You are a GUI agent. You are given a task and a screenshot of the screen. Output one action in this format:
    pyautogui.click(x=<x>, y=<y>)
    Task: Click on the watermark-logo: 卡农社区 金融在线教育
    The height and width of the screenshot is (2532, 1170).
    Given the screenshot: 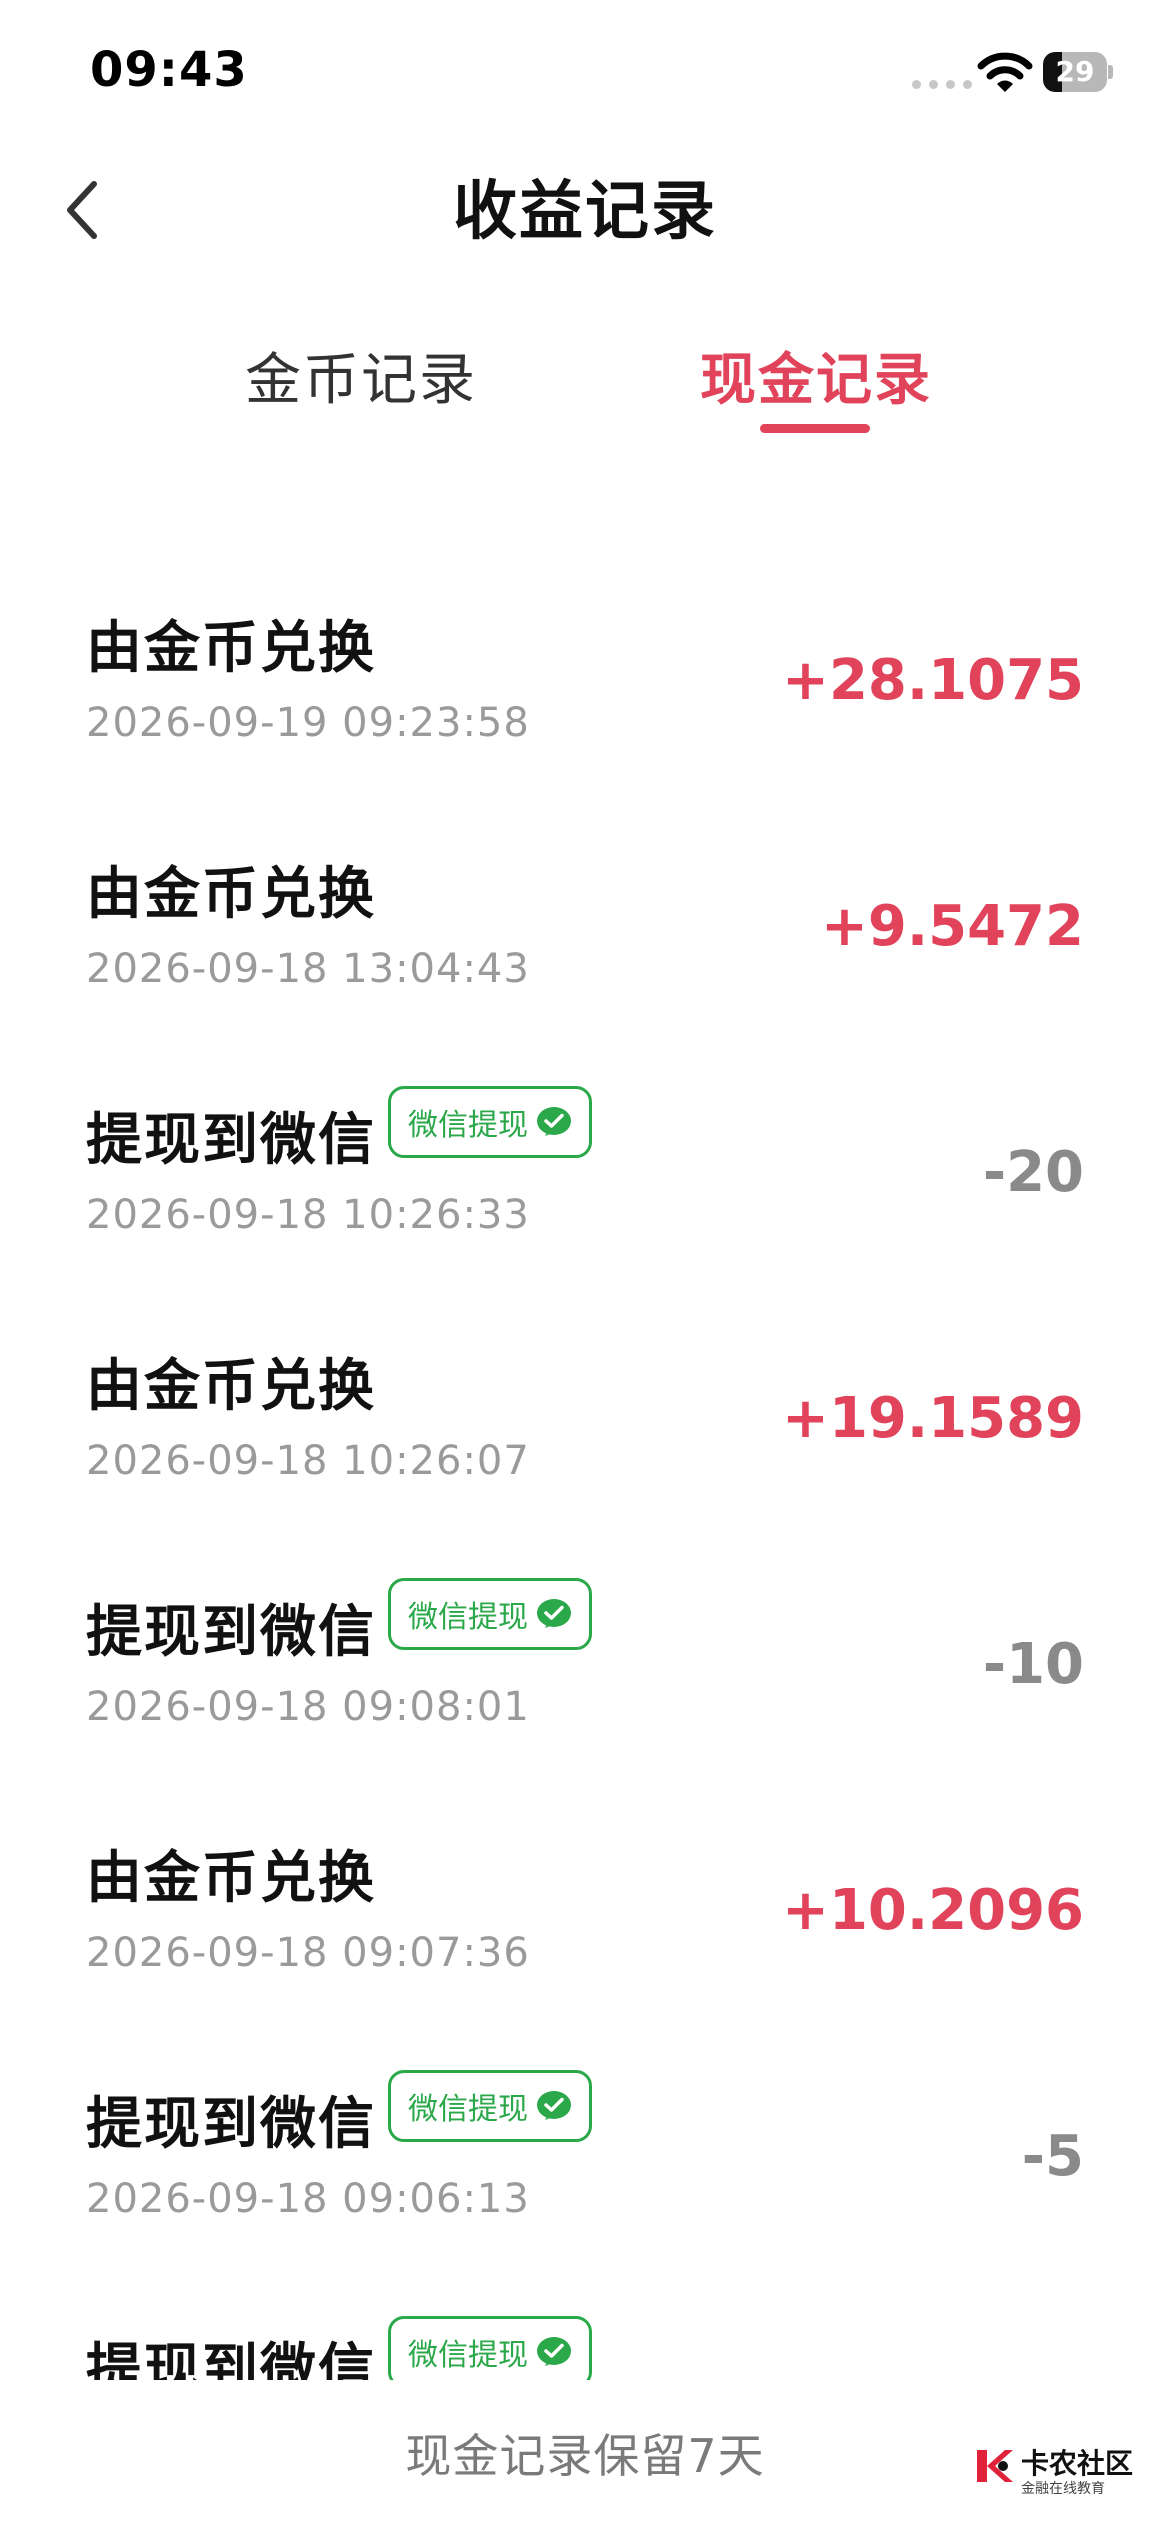 What is the action you would take?
    pyautogui.click(x=1055, y=2475)
    